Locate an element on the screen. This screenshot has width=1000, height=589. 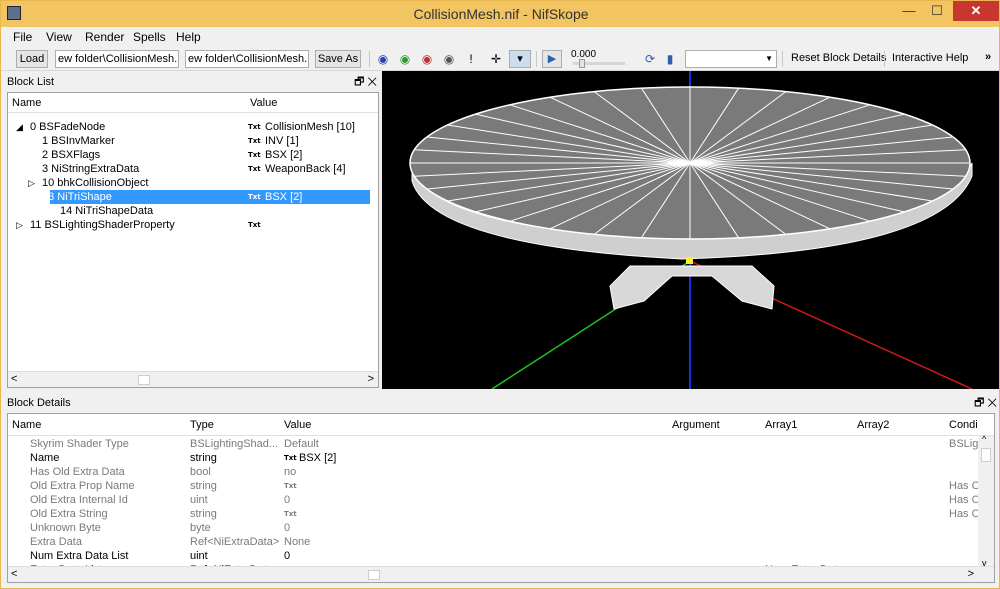
toolbar-overflow-icon: » is located at coordinates (988, 57).